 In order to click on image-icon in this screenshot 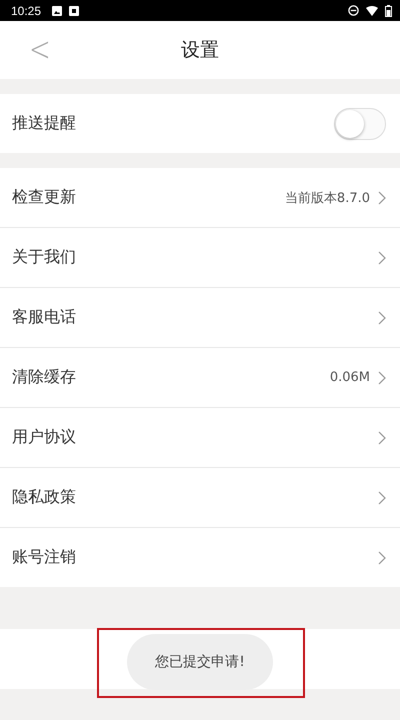, I will do `click(57, 11)`.